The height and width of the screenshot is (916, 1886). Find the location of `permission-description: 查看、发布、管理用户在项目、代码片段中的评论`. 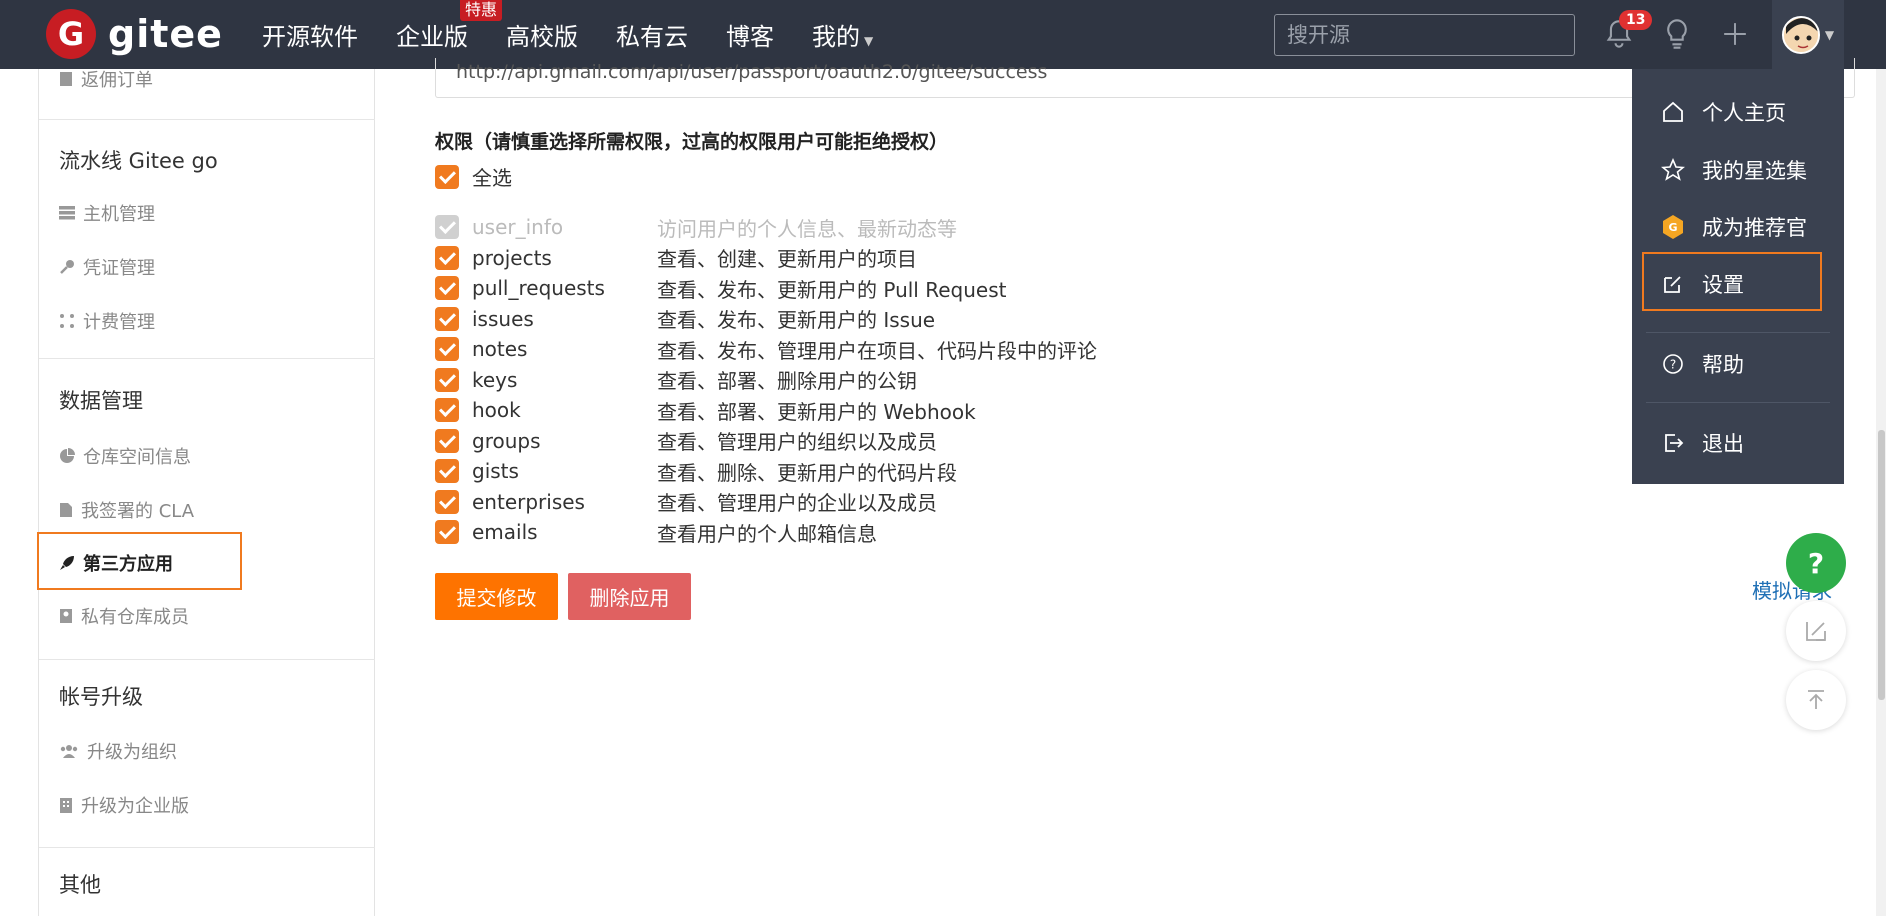

permission-description: 查看、发布、管理用户在项目、代码片段中的评论 is located at coordinates (877, 350).